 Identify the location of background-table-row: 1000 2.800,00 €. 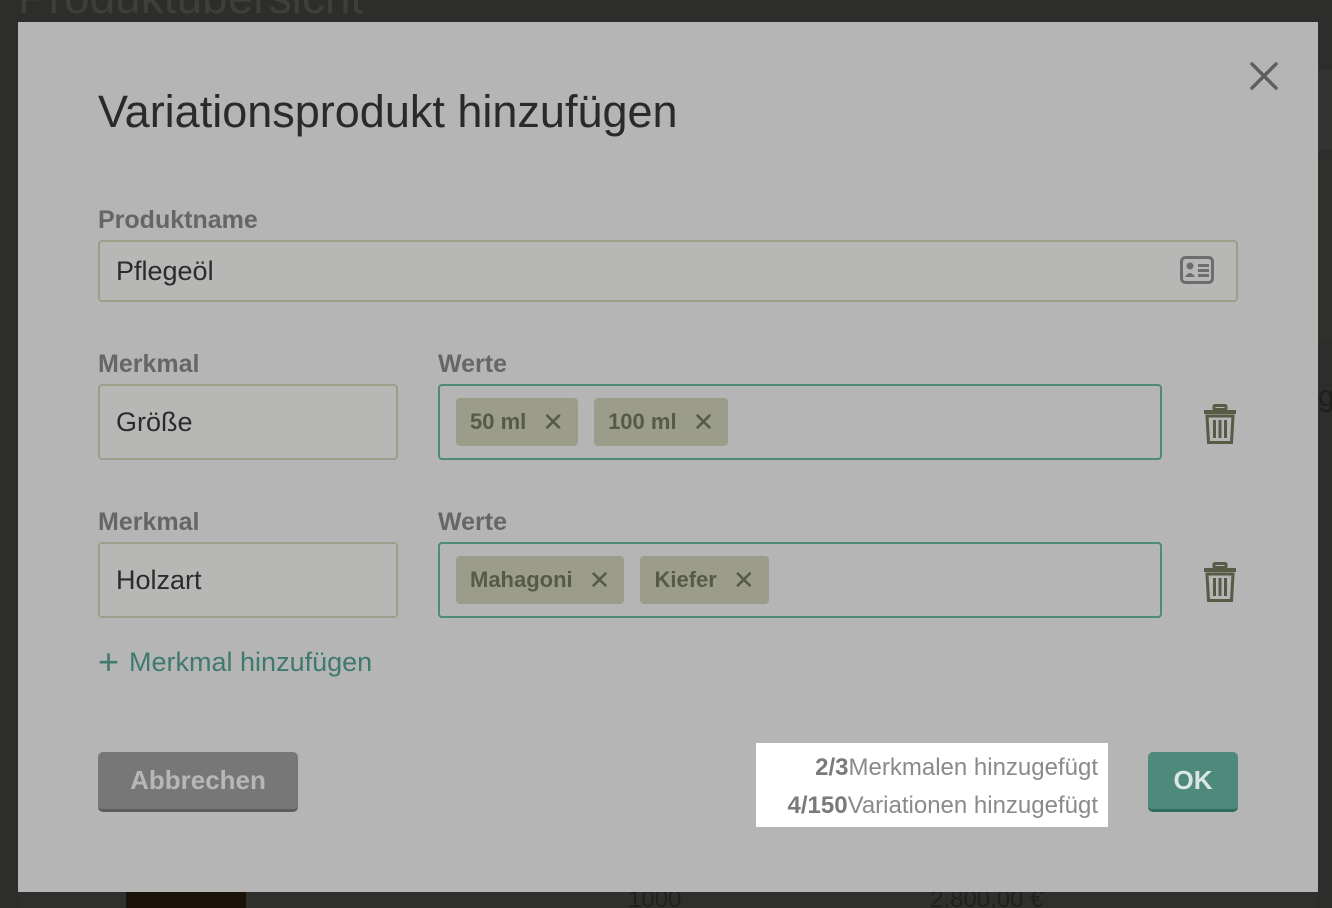
(668, 900).